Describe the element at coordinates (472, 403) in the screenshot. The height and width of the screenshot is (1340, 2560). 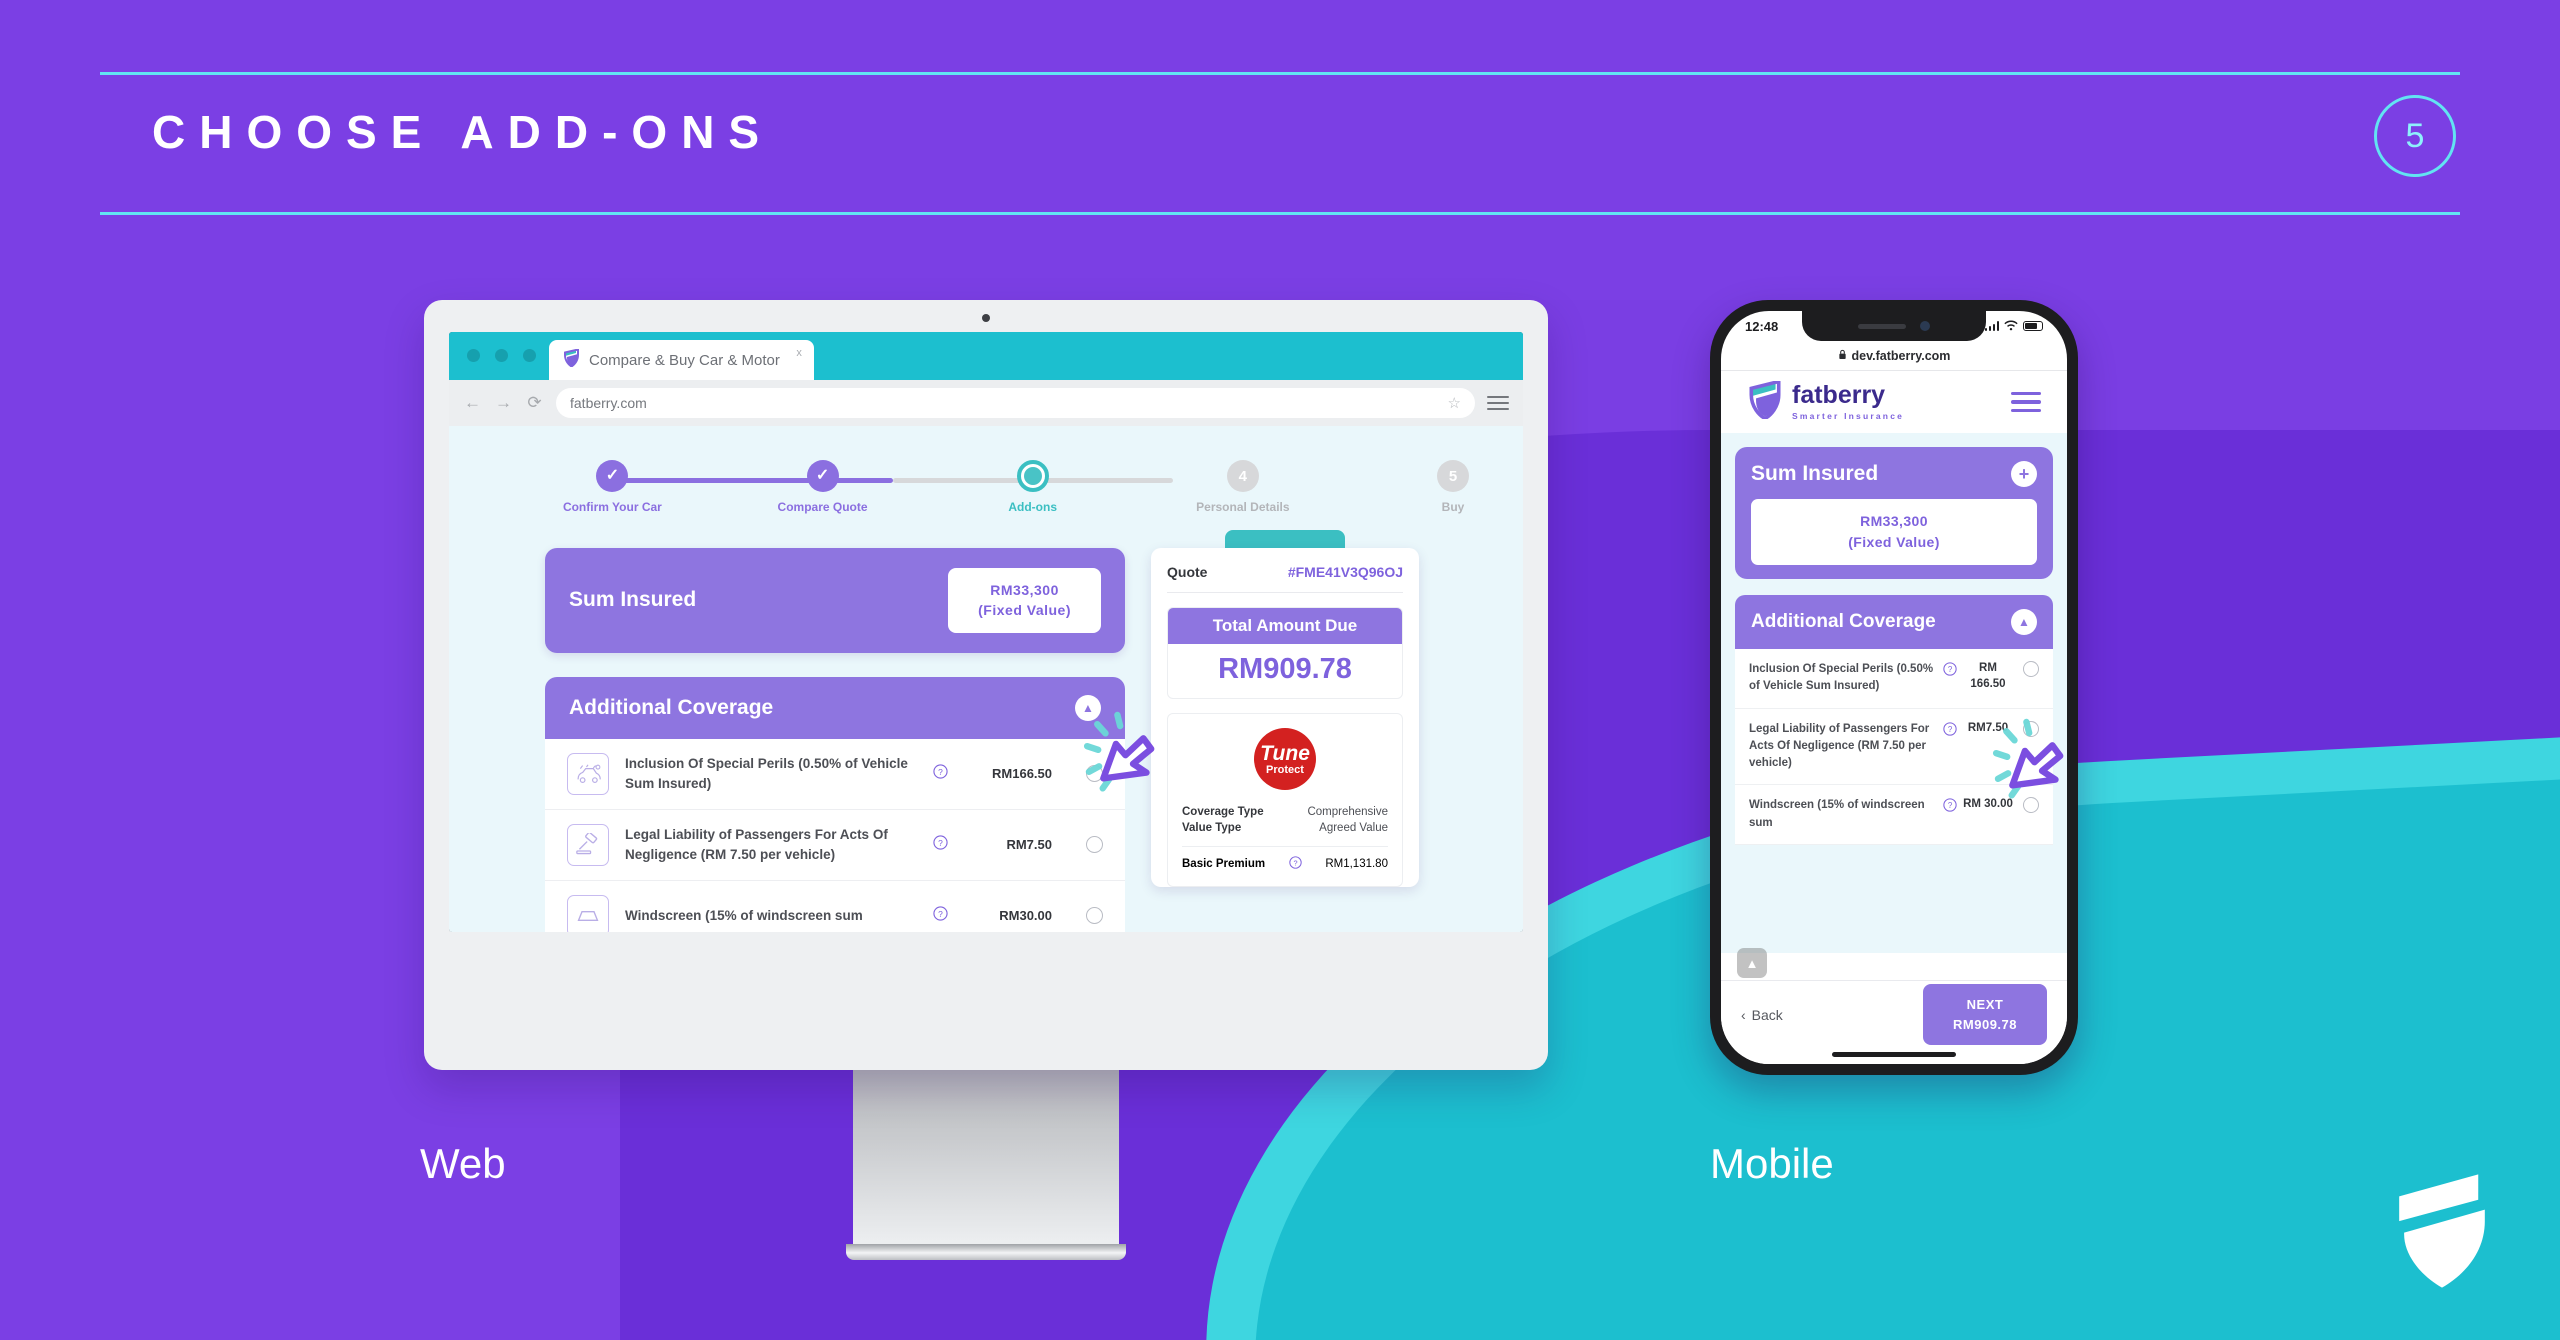
I see `back-arrow-icon: ←` at that location.